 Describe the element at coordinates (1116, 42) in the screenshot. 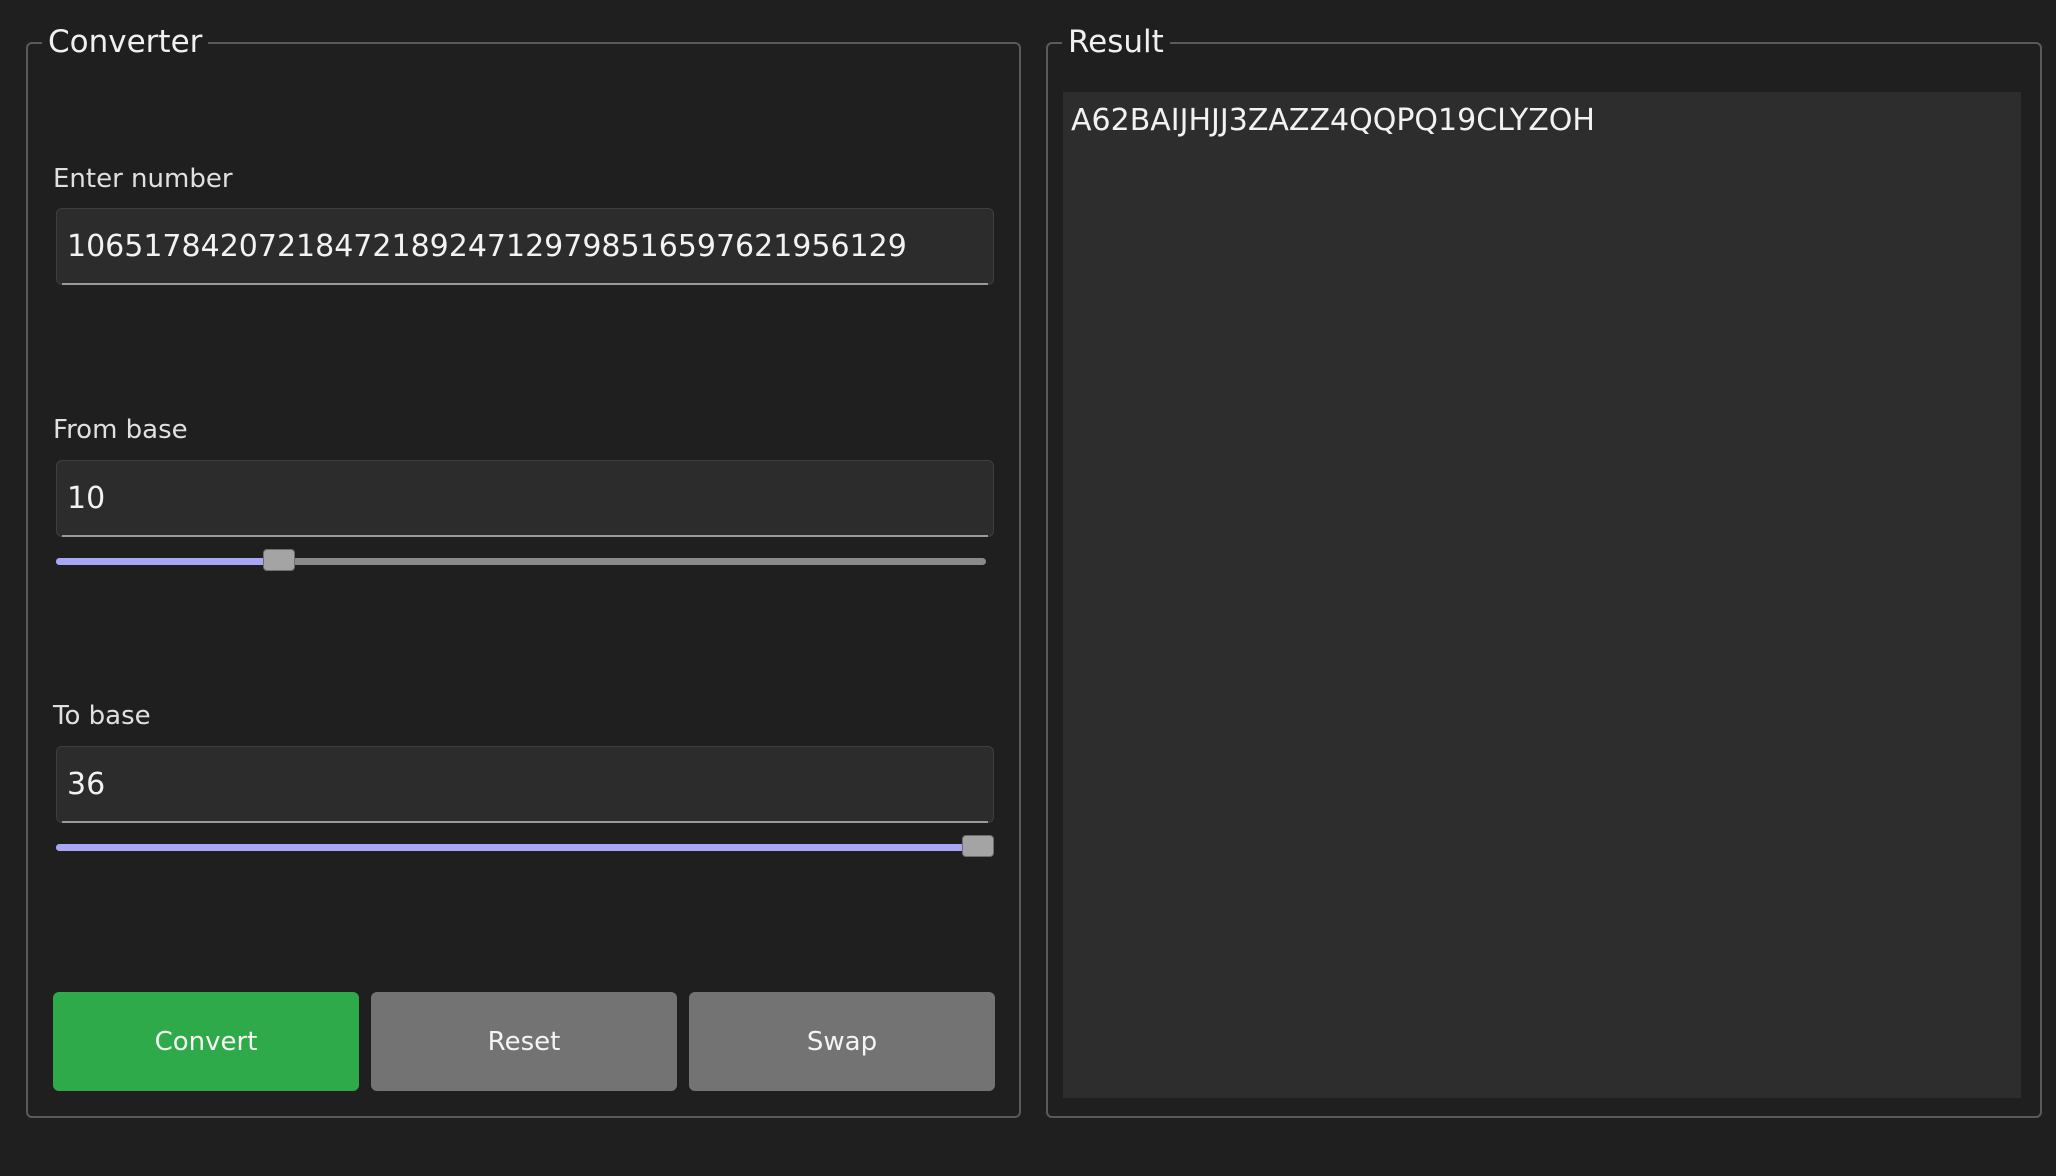

I see `result-group-title: Result` at that location.